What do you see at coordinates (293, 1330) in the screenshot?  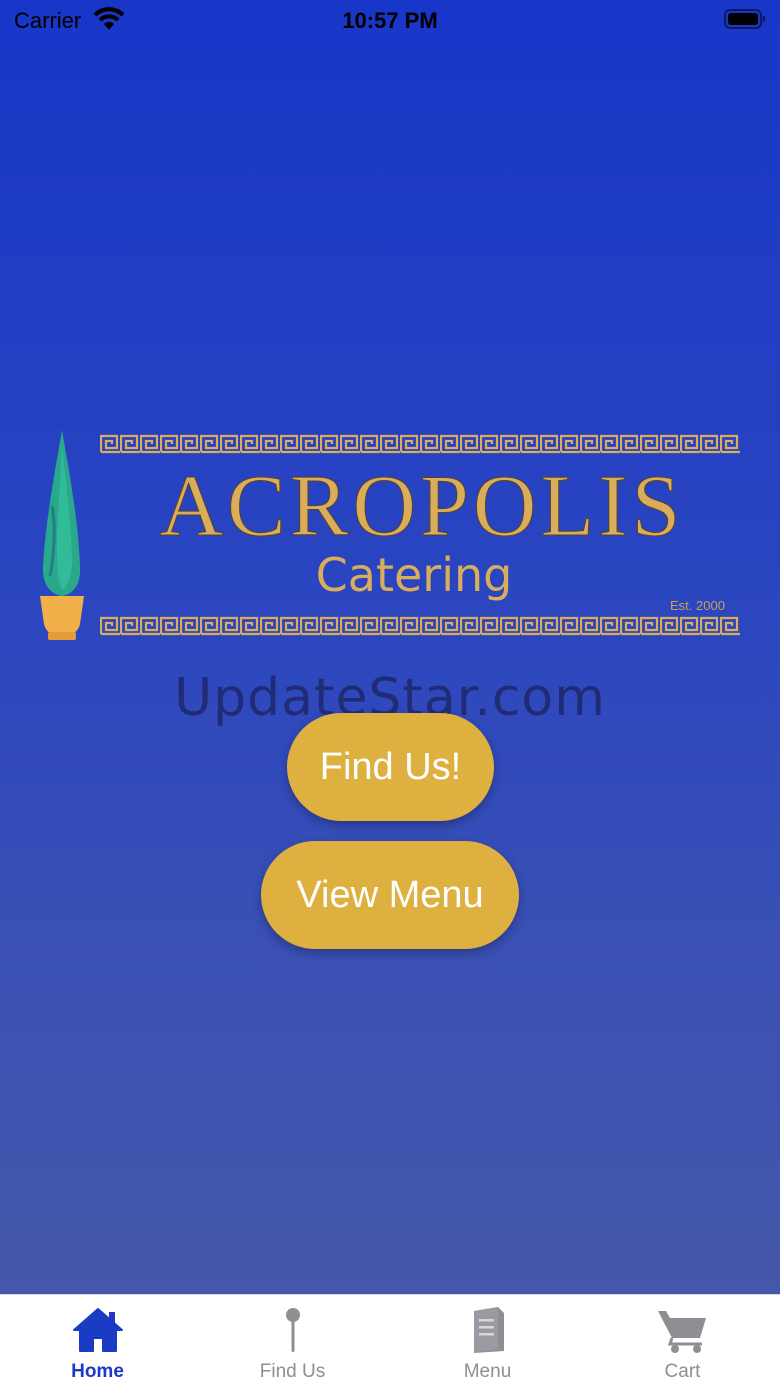 I see `pin-icon` at bounding box center [293, 1330].